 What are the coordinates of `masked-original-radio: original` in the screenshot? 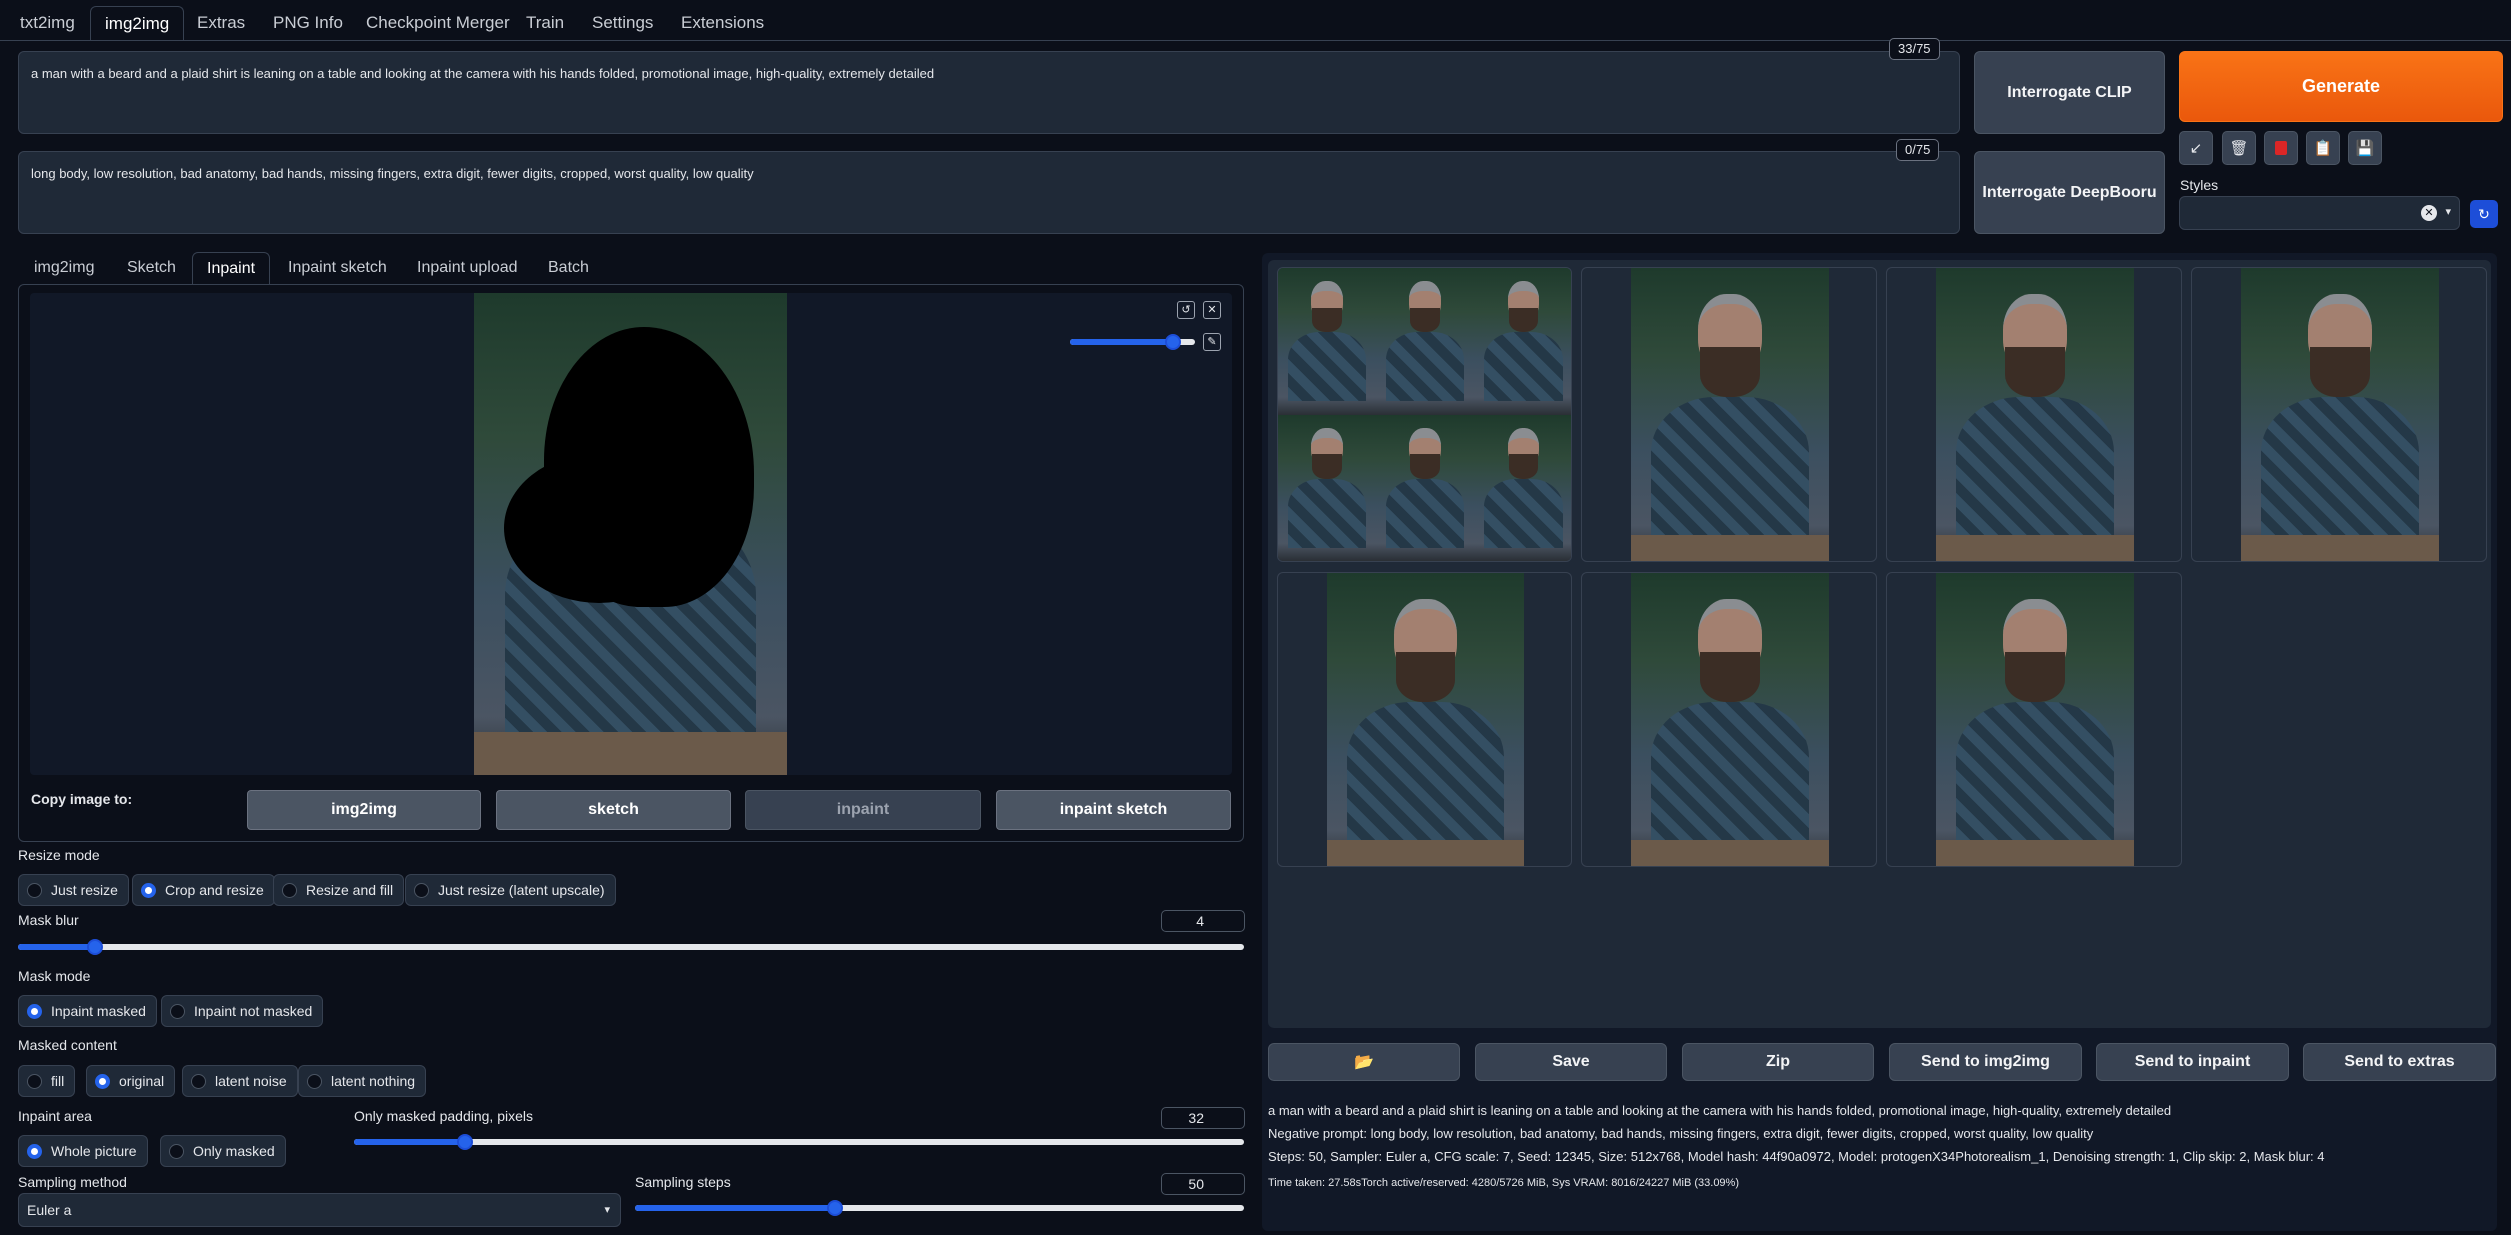 It's located at (131, 1081).